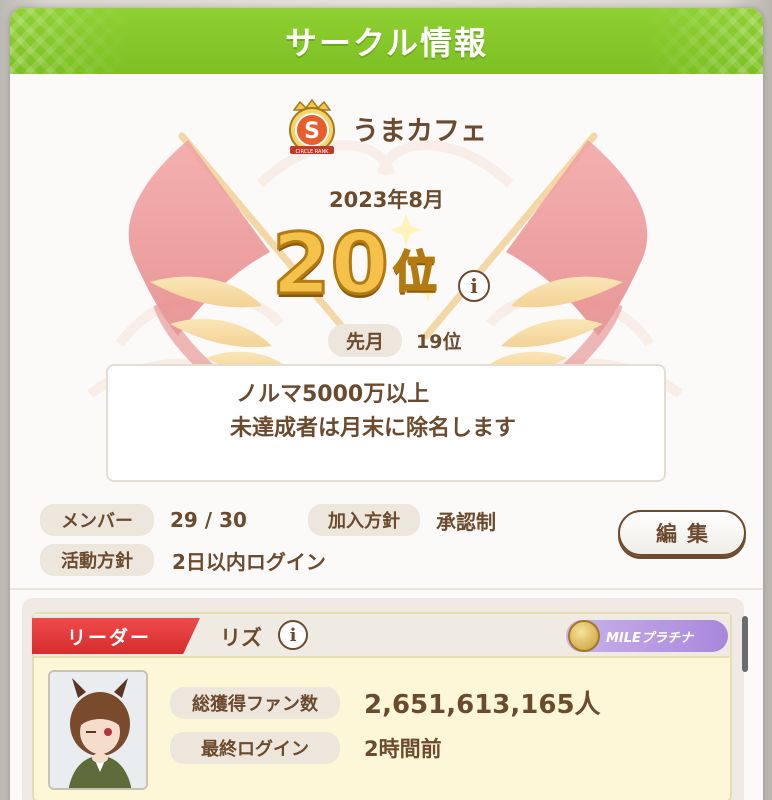 This screenshot has width=772, height=800. I want to click on prev-month-value: 19位, so click(439, 342).